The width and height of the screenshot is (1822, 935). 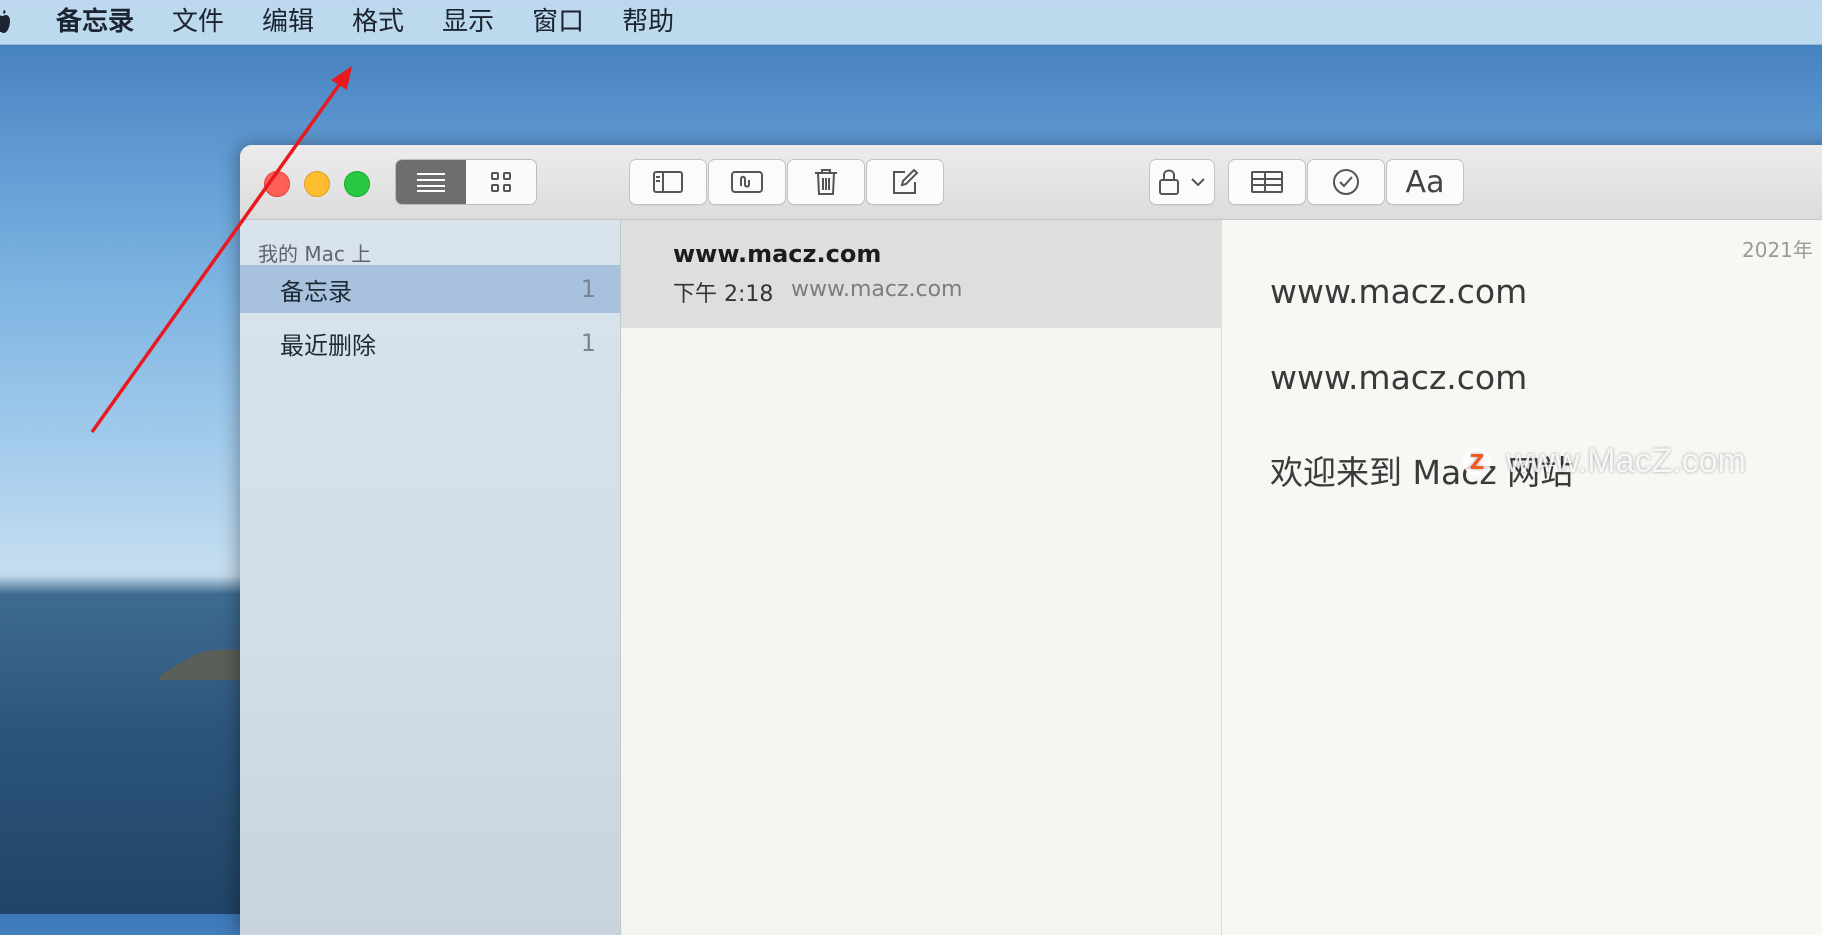 I want to click on lock-button, so click(x=1182, y=182).